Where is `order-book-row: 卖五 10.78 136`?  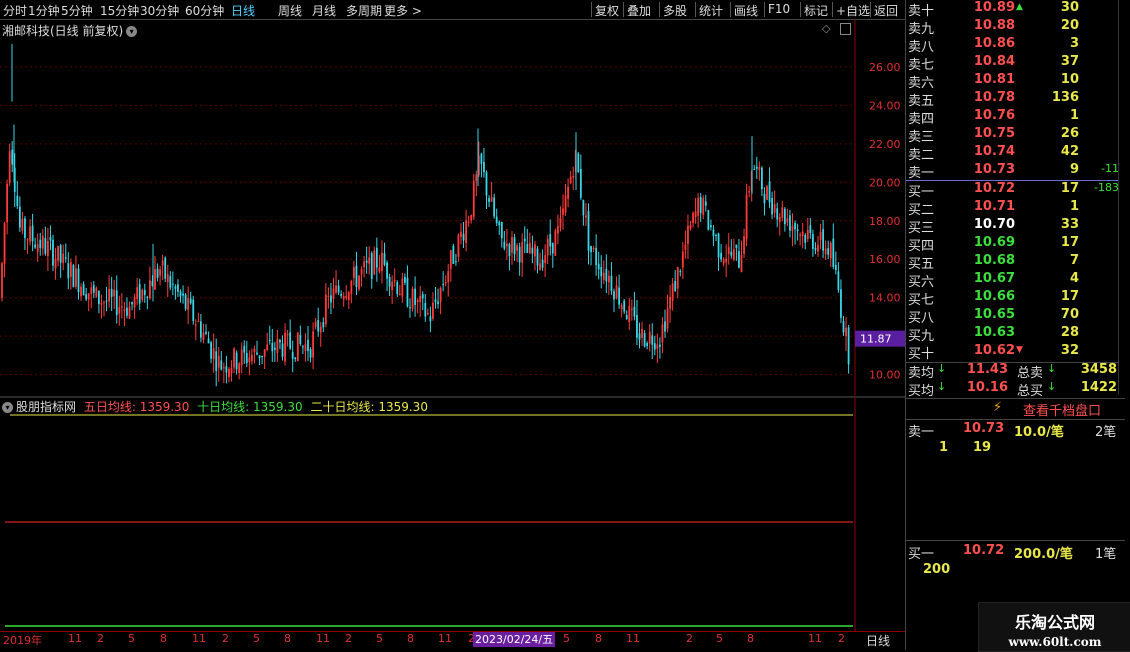 order-book-row: 卖五 10.78 136 is located at coordinates (1015, 99).